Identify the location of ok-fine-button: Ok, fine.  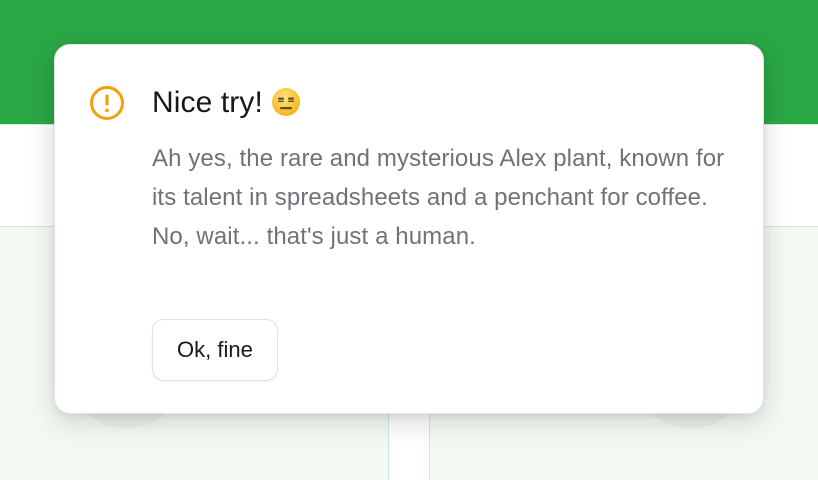
(215, 350).